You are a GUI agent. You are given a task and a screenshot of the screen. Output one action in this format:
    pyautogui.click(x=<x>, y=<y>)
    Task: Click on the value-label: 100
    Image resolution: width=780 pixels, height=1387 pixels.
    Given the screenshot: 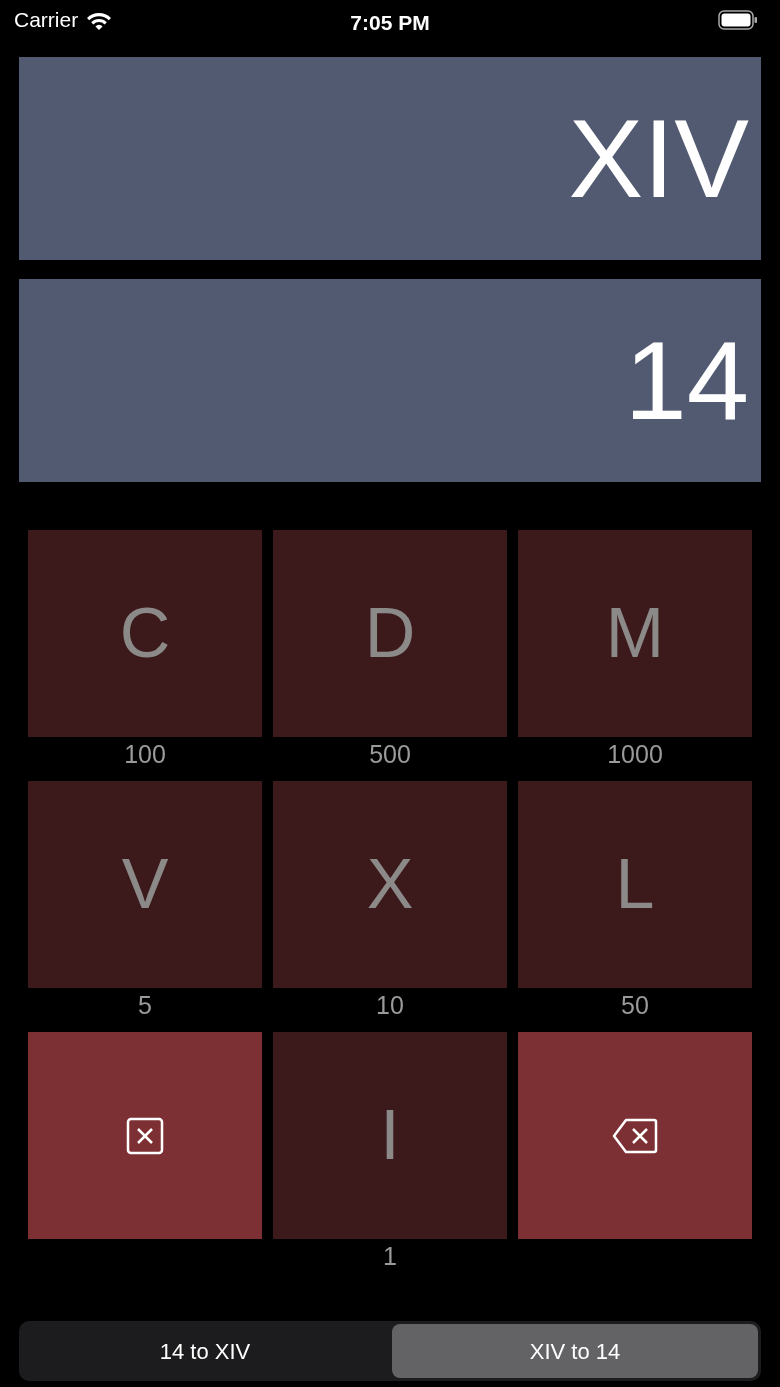 What is the action you would take?
    pyautogui.click(x=145, y=754)
    